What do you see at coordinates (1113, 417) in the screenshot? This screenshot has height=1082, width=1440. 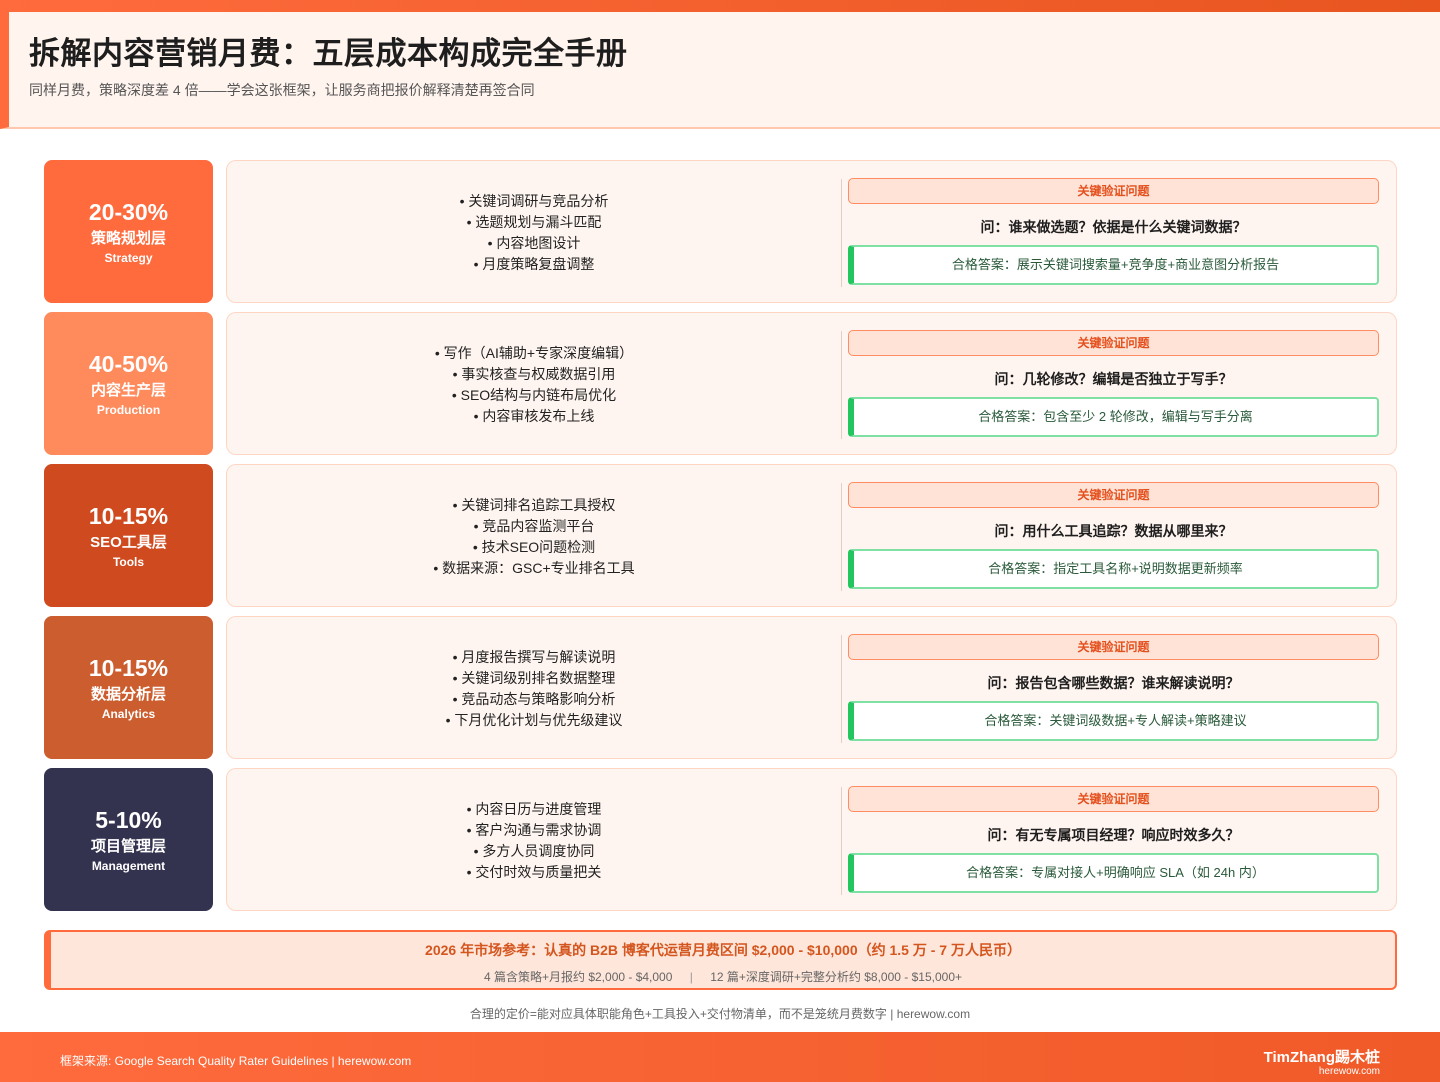 I see `qualified-answer: 合格答案：包含至少 2 轮修改，编辑与写手分离` at bounding box center [1113, 417].